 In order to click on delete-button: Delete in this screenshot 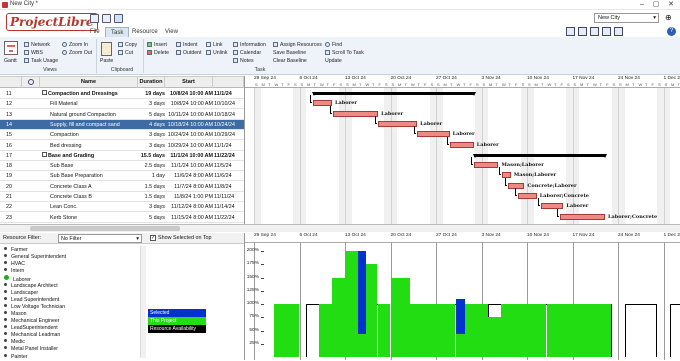, I will do `click(158, 53)`.